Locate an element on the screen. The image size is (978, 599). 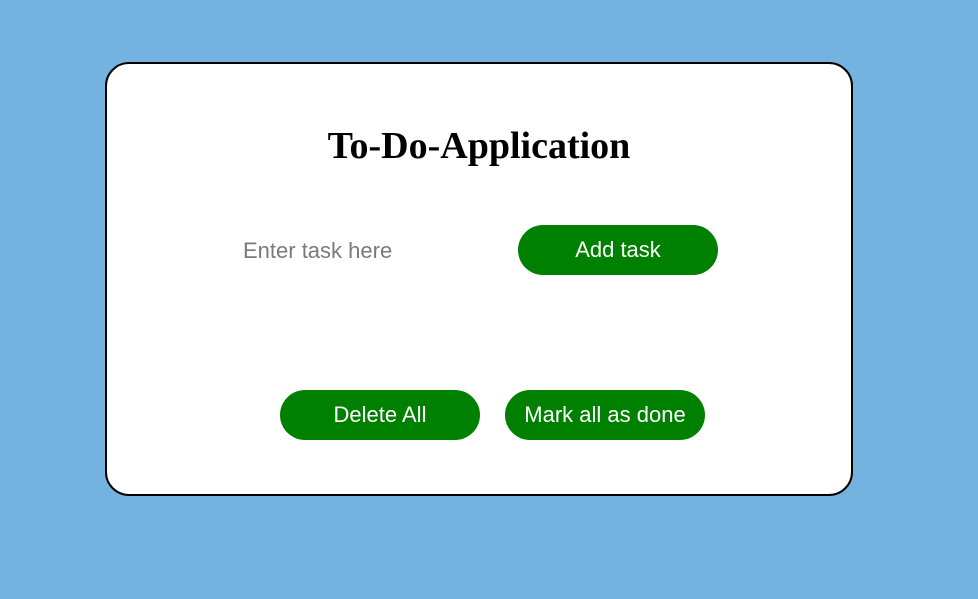
delete-all-button: Delete All is located at coordinates (380, 415).